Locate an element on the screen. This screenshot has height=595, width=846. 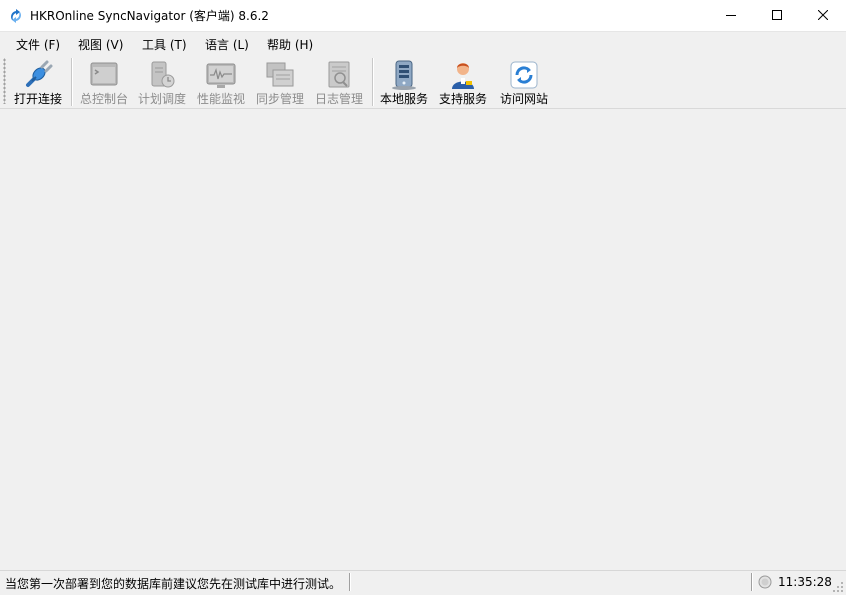
support-service-button: 支持服务 is located at coordinates (463, 81).